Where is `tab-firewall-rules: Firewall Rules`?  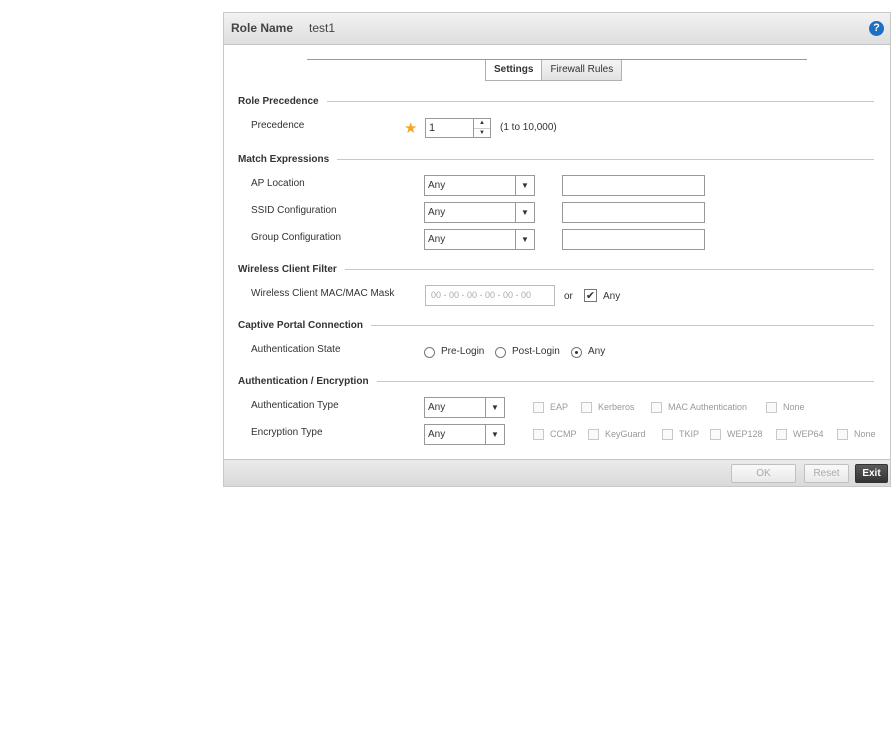 tab-firewall-rules: Firewall Rules is located at coordinates (582, 70).